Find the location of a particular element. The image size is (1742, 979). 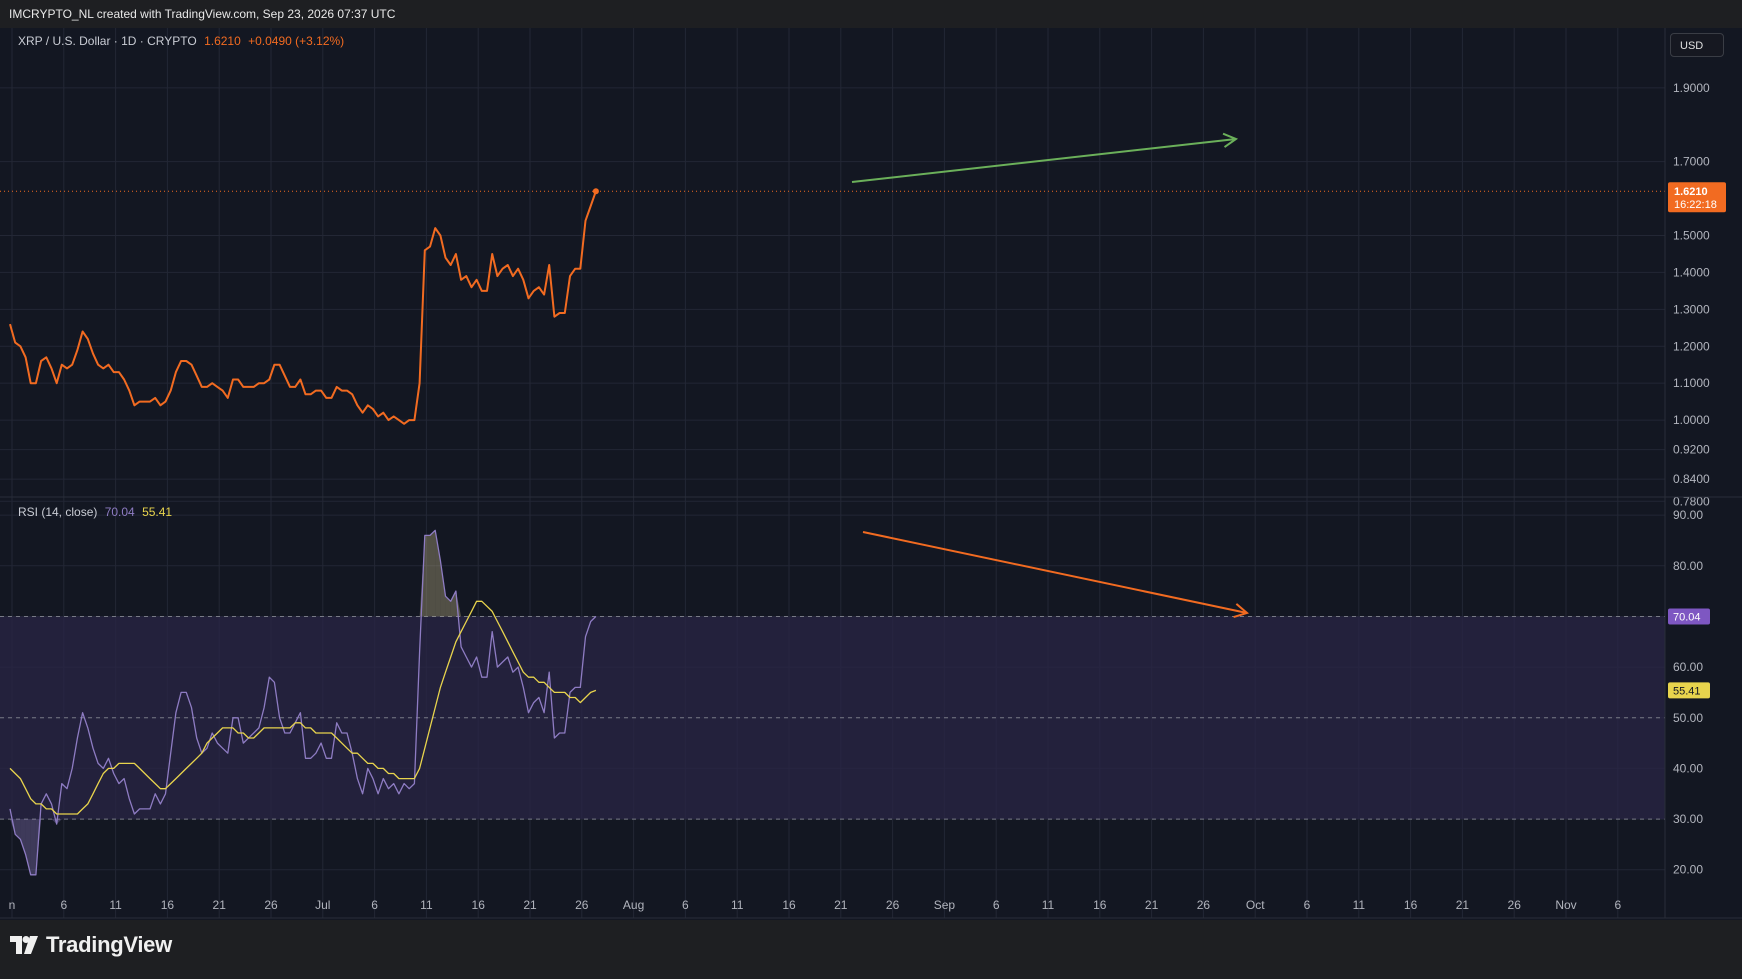

price-tick-label: 1.1000 is located at coordinates (1691, 383).